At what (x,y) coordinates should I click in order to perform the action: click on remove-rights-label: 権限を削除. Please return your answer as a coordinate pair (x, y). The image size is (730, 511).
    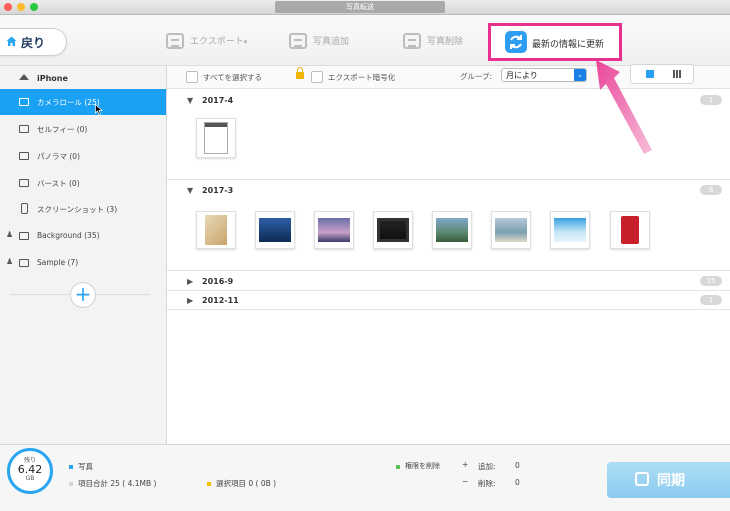
    Looking at the image, I should click on (422, 466).